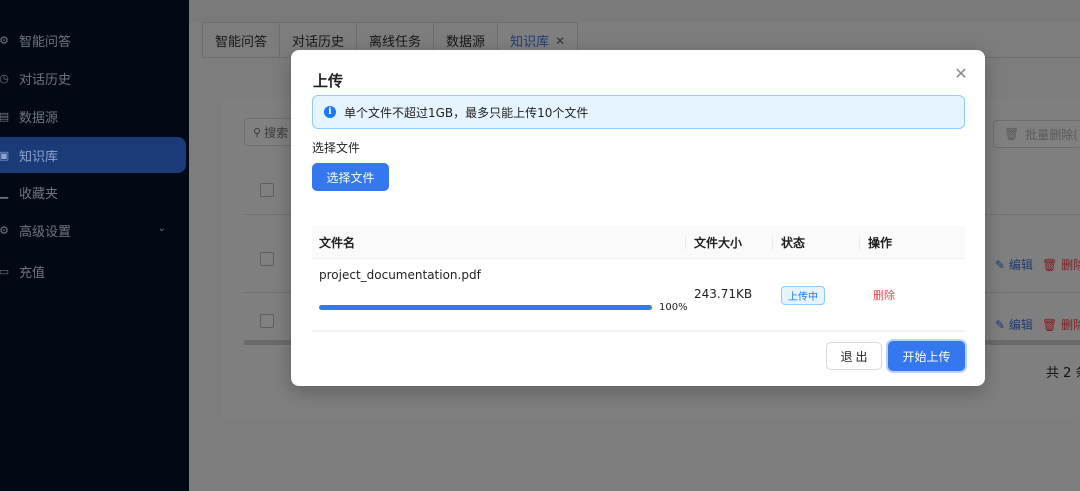 This screenshot has width=1080, height=491. What do you see at coordinates (793, 243) in the screenshot?
I see `col-header-status: 状态` at bounding box center [793, 243].